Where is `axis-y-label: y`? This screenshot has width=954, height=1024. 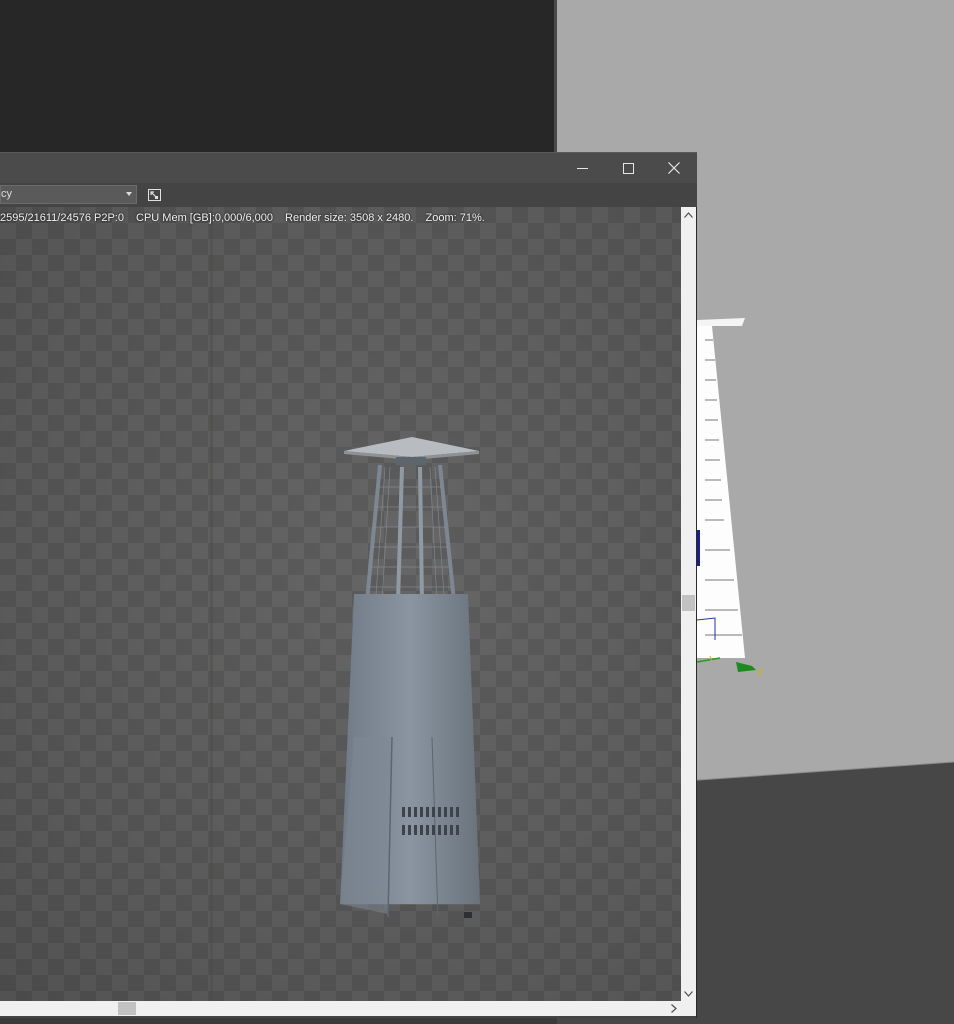
axis-y-label: y is located at coordinates (760, 671).